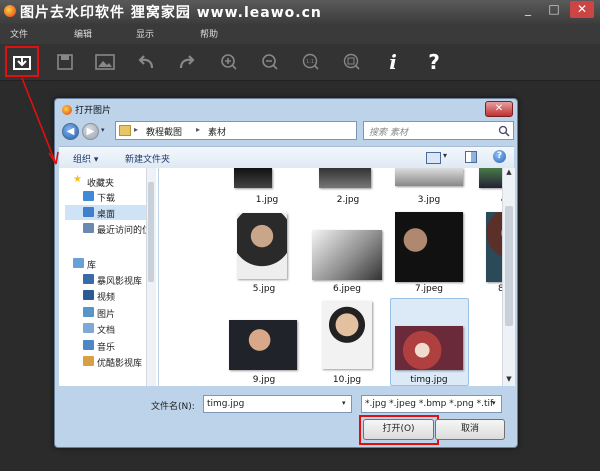 Image resolution: width=600 pixels, height=471 pixels. What do you see at coordinates (264, 130) in the screenshot?
I see `address-bar: ▸ 教程截图 ▸ 素材 ▾ ⟳` at bounding box center [264, 130].